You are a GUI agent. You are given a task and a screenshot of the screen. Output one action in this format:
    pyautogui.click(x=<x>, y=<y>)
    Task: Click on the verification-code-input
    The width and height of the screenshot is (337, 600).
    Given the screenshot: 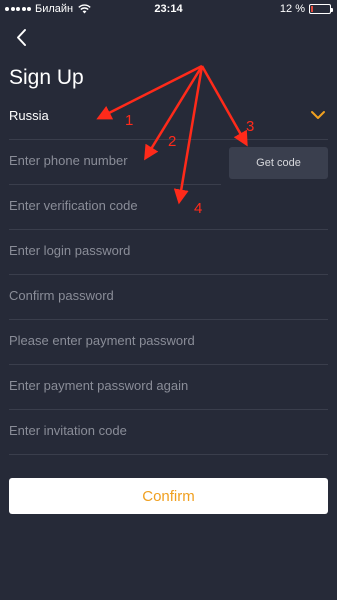 What is the action you would take?
    pyautogui.click(x=109, y=205)
    